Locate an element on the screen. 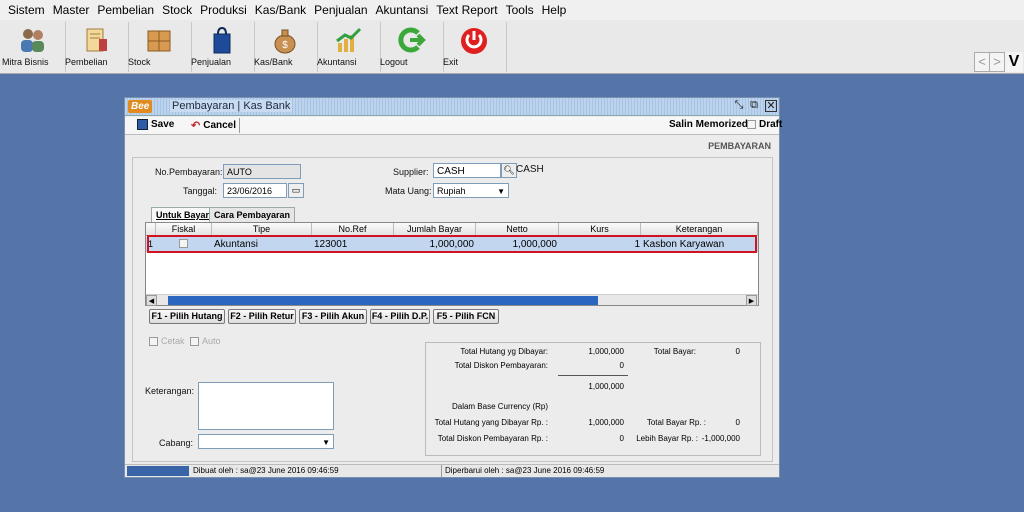 The height and width of the screenshot is (512, 1024). toolbar-label: Penjualan is located at coordinates (211, 62).